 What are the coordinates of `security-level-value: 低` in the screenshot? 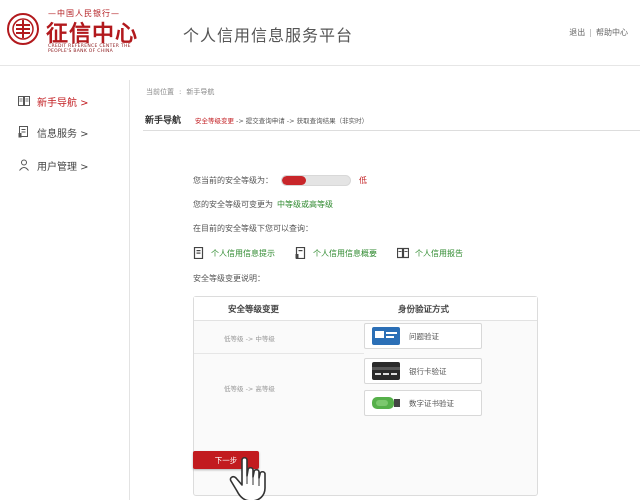 It's located at (363, 180).